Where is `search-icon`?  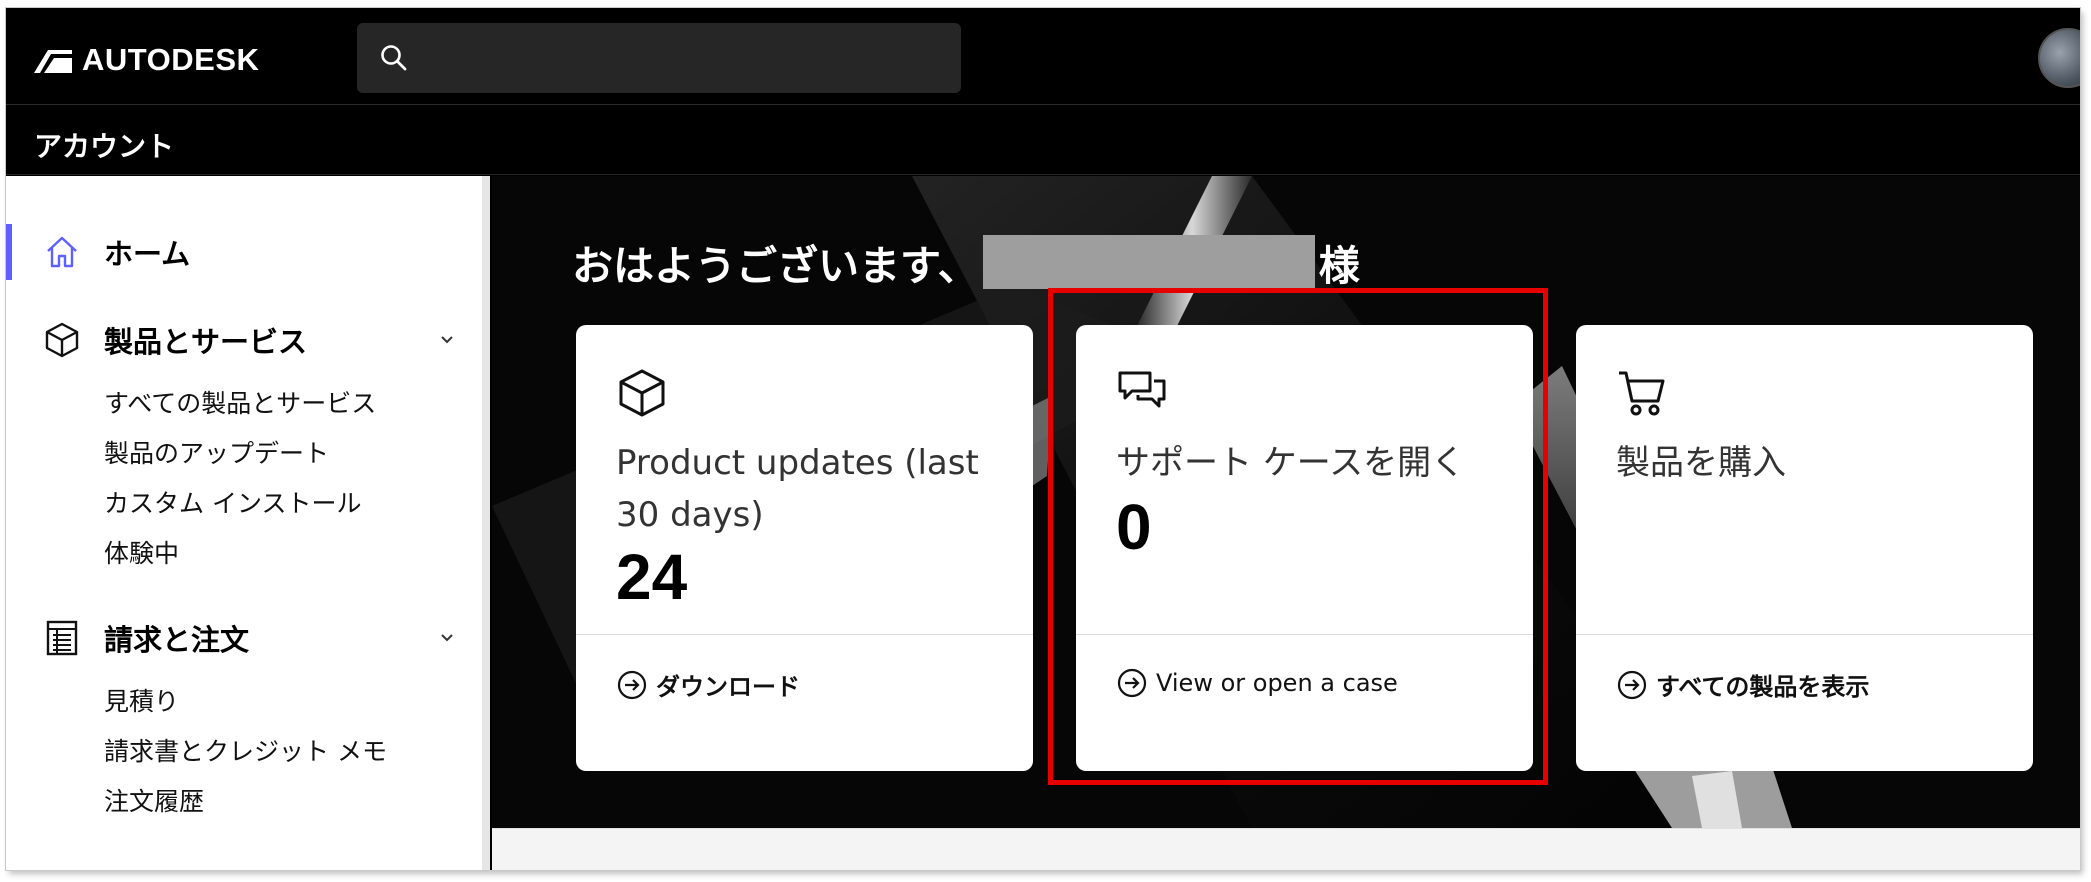 search-icon is located at coordinates (394, 58).